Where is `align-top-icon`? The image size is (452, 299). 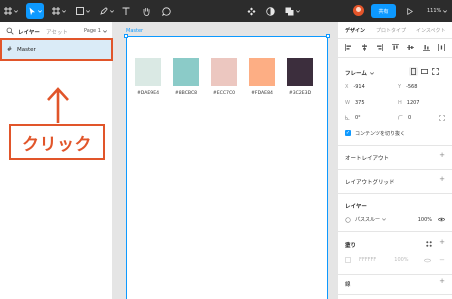 align-top-icon is located at coordinates (395, 47).